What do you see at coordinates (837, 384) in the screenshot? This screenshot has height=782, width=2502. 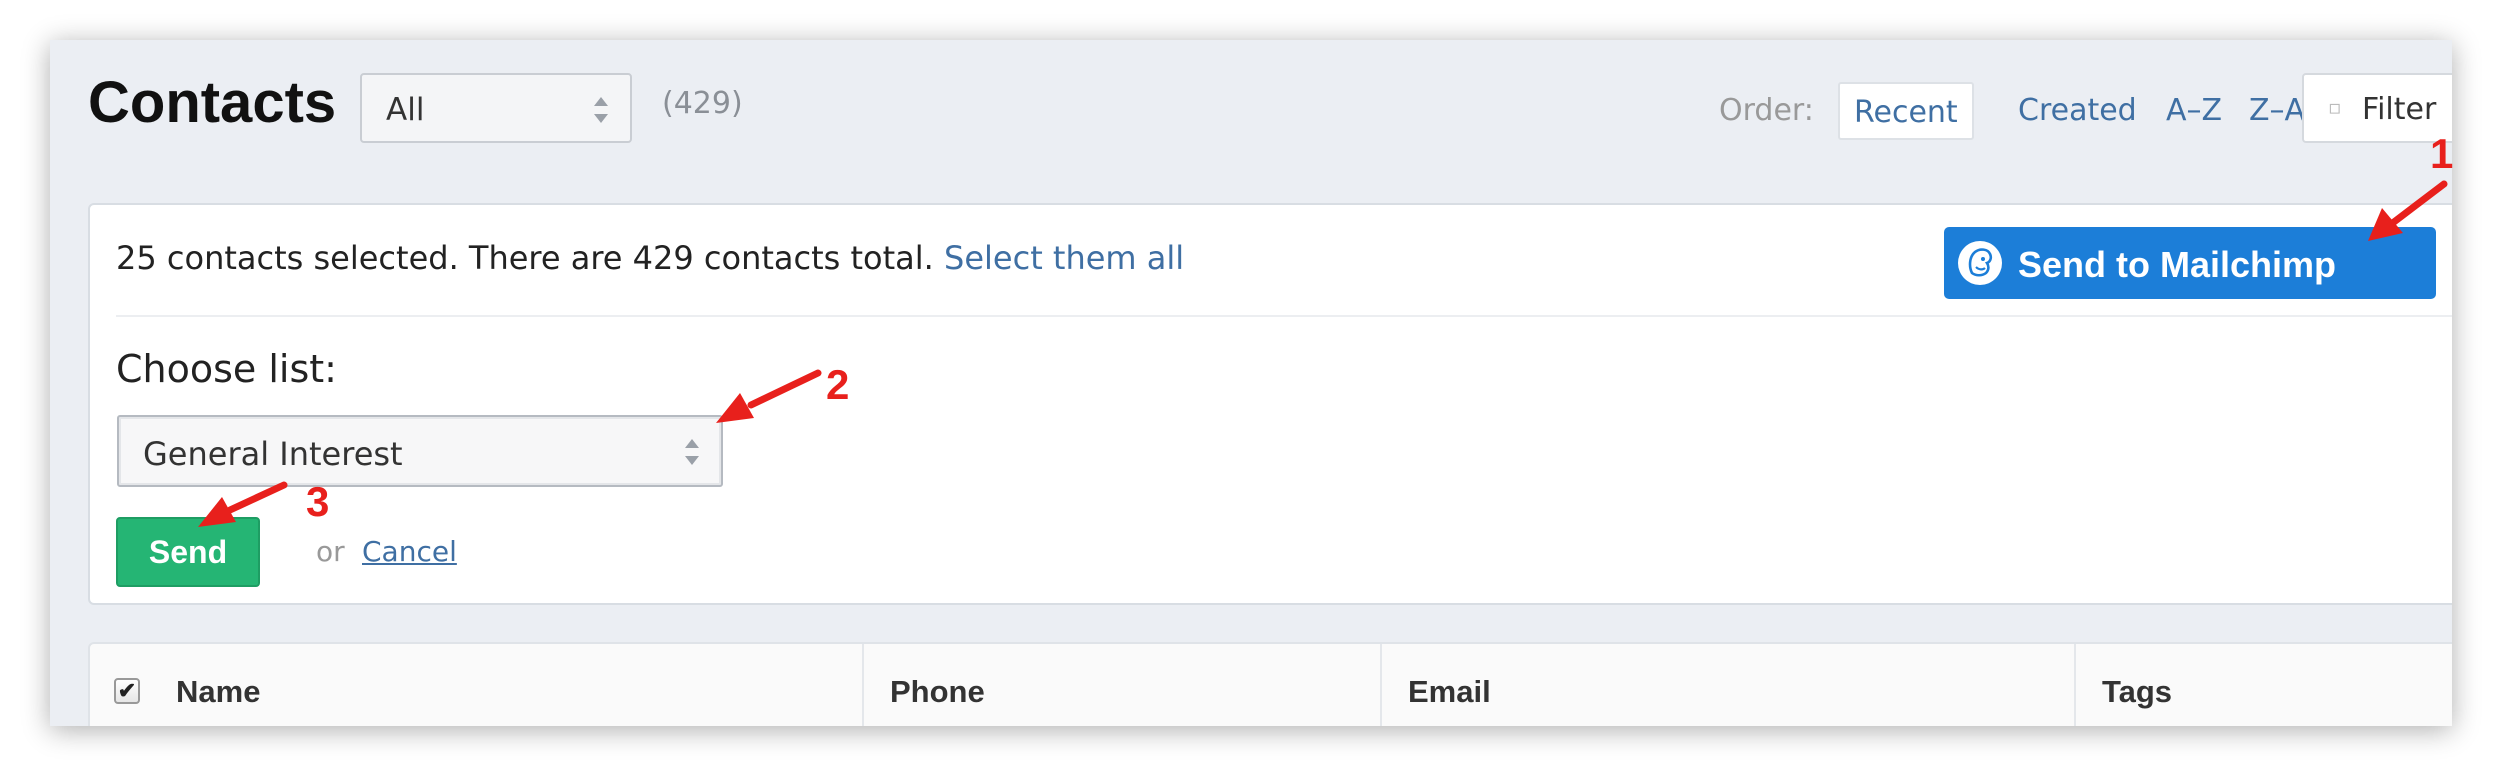 I see `annotation-number-2: 2` at bounding box center [837, 384].